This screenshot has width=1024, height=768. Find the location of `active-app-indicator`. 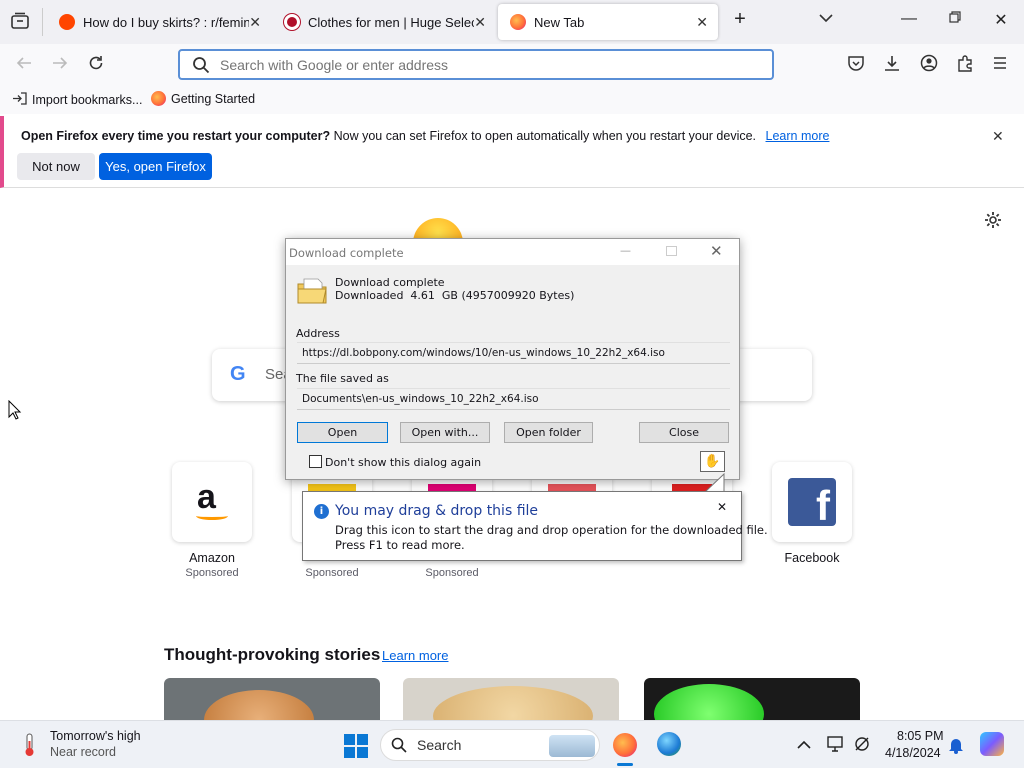

active-app-indicator is located at coordinates (625, 764).